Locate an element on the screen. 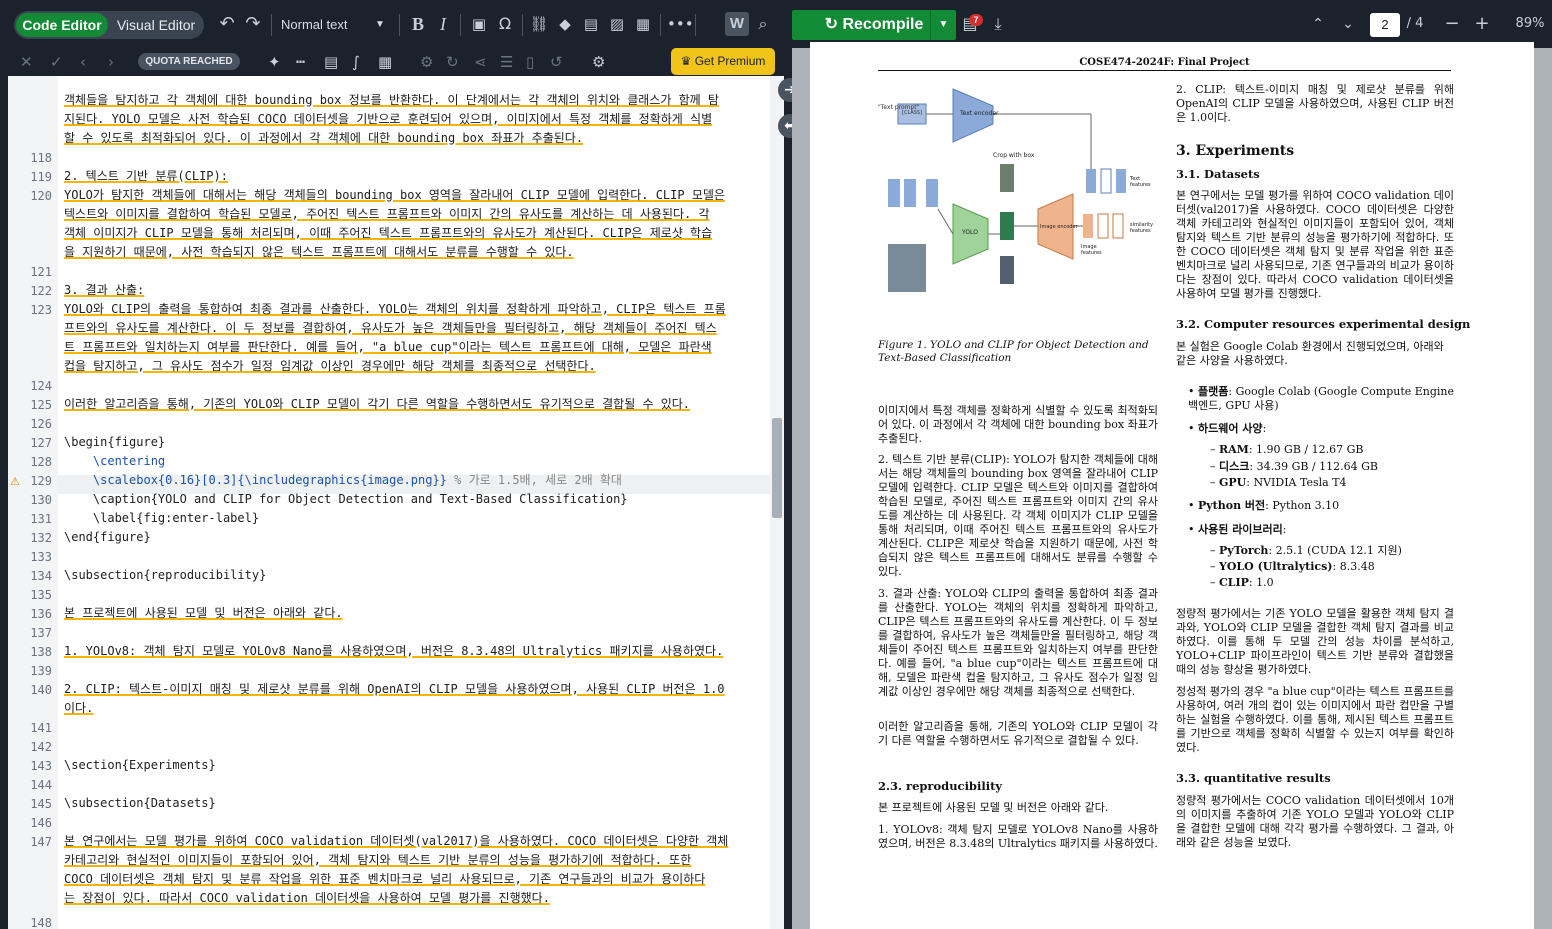  recompile-options-icon: ▼ is located at coordinates (943, 25).